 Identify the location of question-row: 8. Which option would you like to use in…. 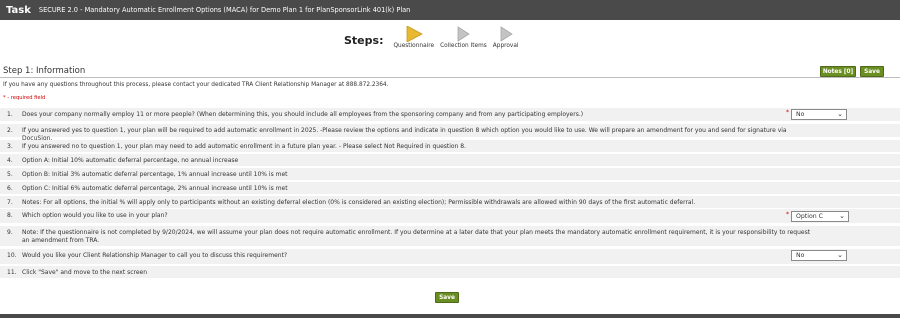
(450, 216).